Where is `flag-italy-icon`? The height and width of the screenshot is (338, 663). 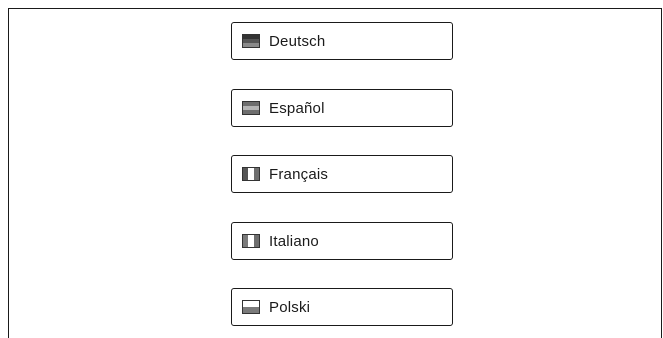
flag-italy-icon is located at coordinates (251, 241).